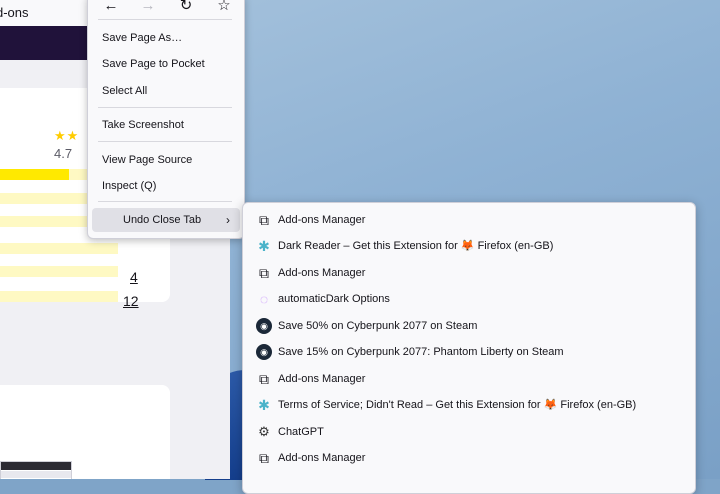 The image size is (720, 494). I want to click on closed-tab-item: ◉ Save 50% on Cyberpunk 2077 on Steam, so click(469, 326).